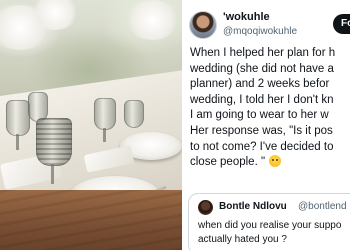 This screenshot has height=250, width=350. What do you see at coordinates (54, 142) in the screenshot?
I see `crystal-glass` at bounding box center [54, 142].